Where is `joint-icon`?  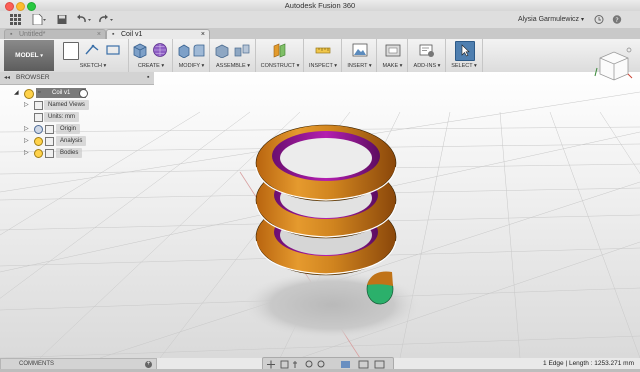 joint-icon is located at coordinates (242, 50).